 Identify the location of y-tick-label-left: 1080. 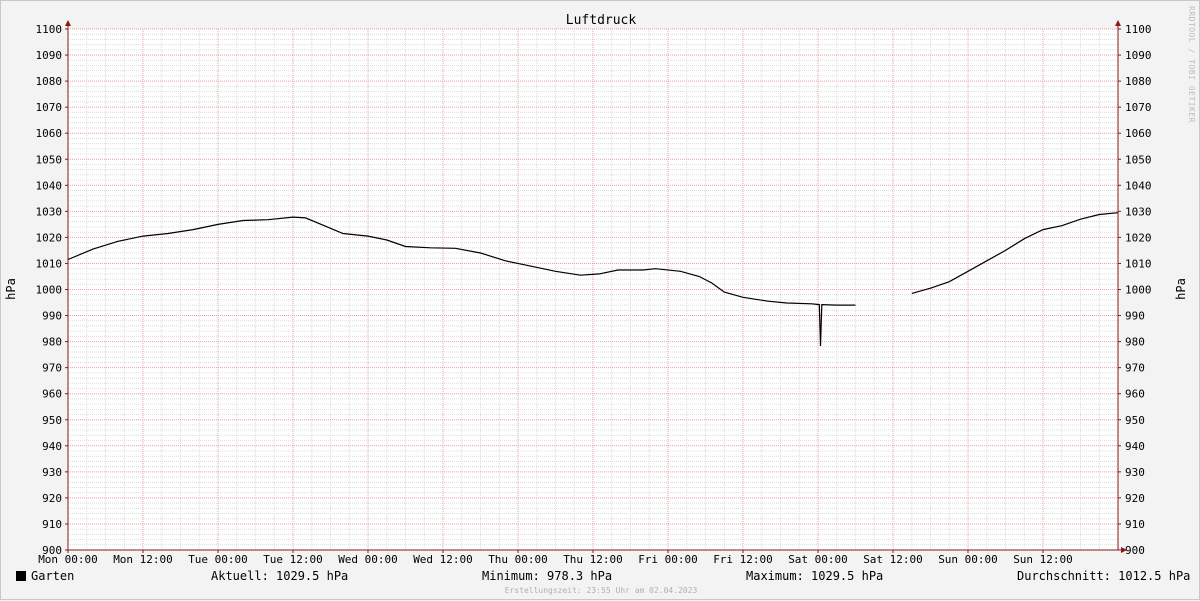
(49, 81).